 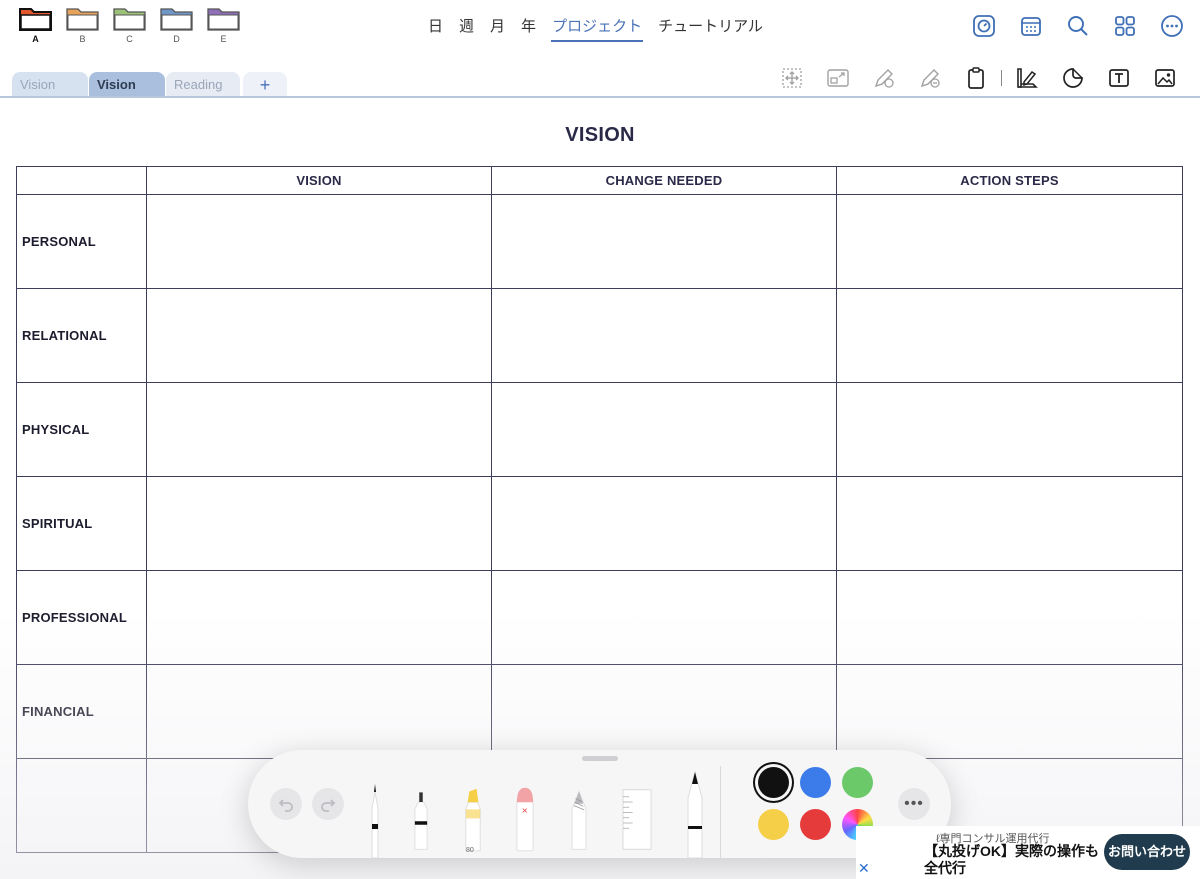 I want to click on folder-a: A, so click(x=35, y=24).